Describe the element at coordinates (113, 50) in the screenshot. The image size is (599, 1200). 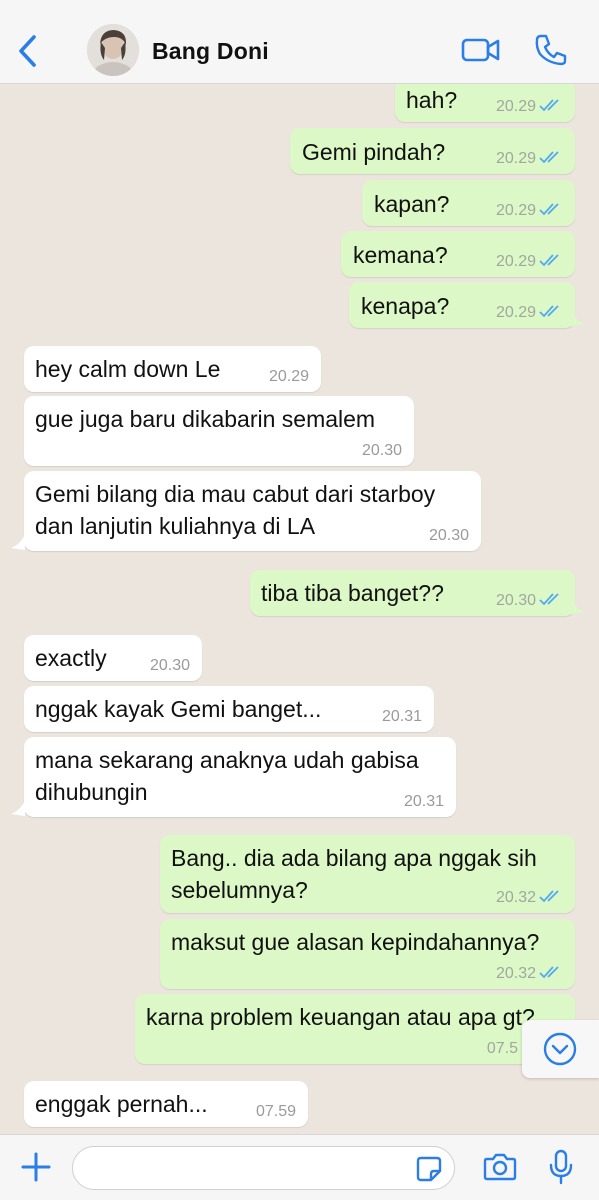
I see `avatar` at that location.